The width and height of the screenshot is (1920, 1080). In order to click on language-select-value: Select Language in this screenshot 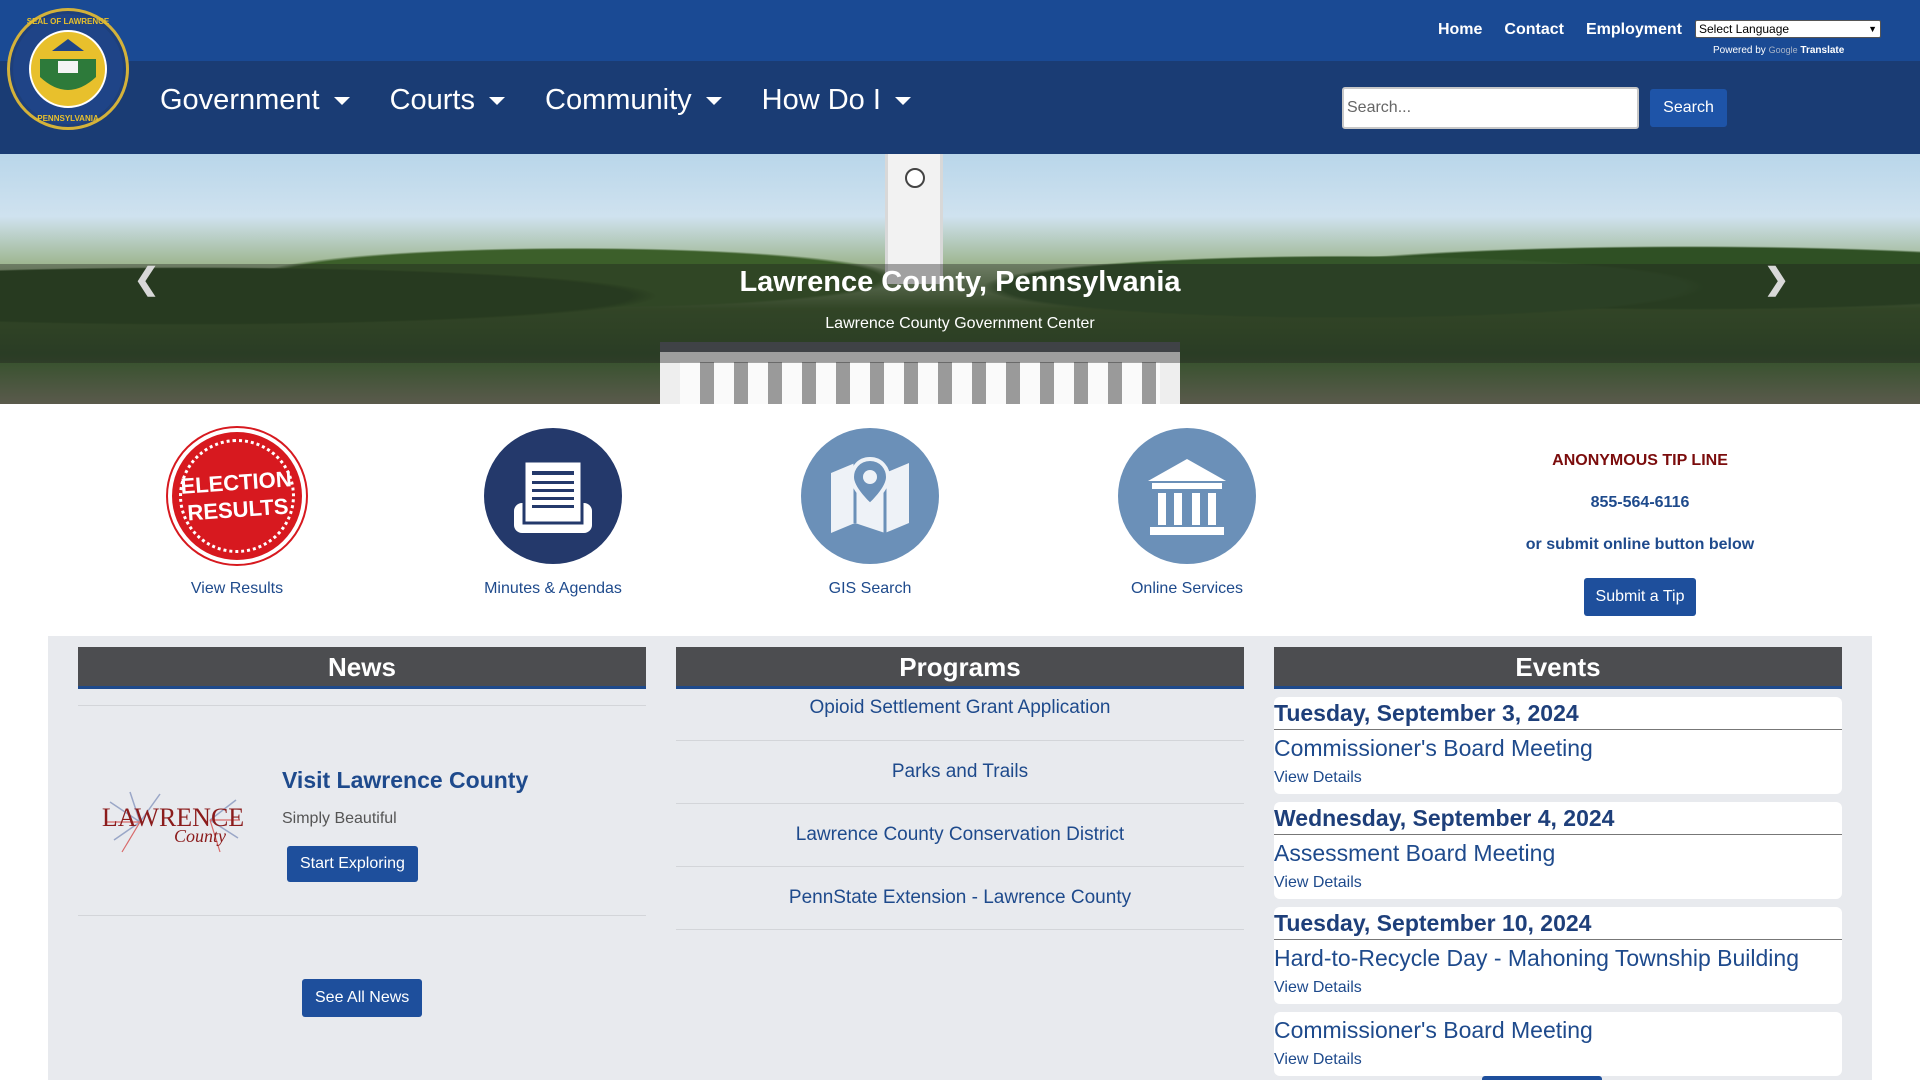, I will do `click(1744, 29)`.